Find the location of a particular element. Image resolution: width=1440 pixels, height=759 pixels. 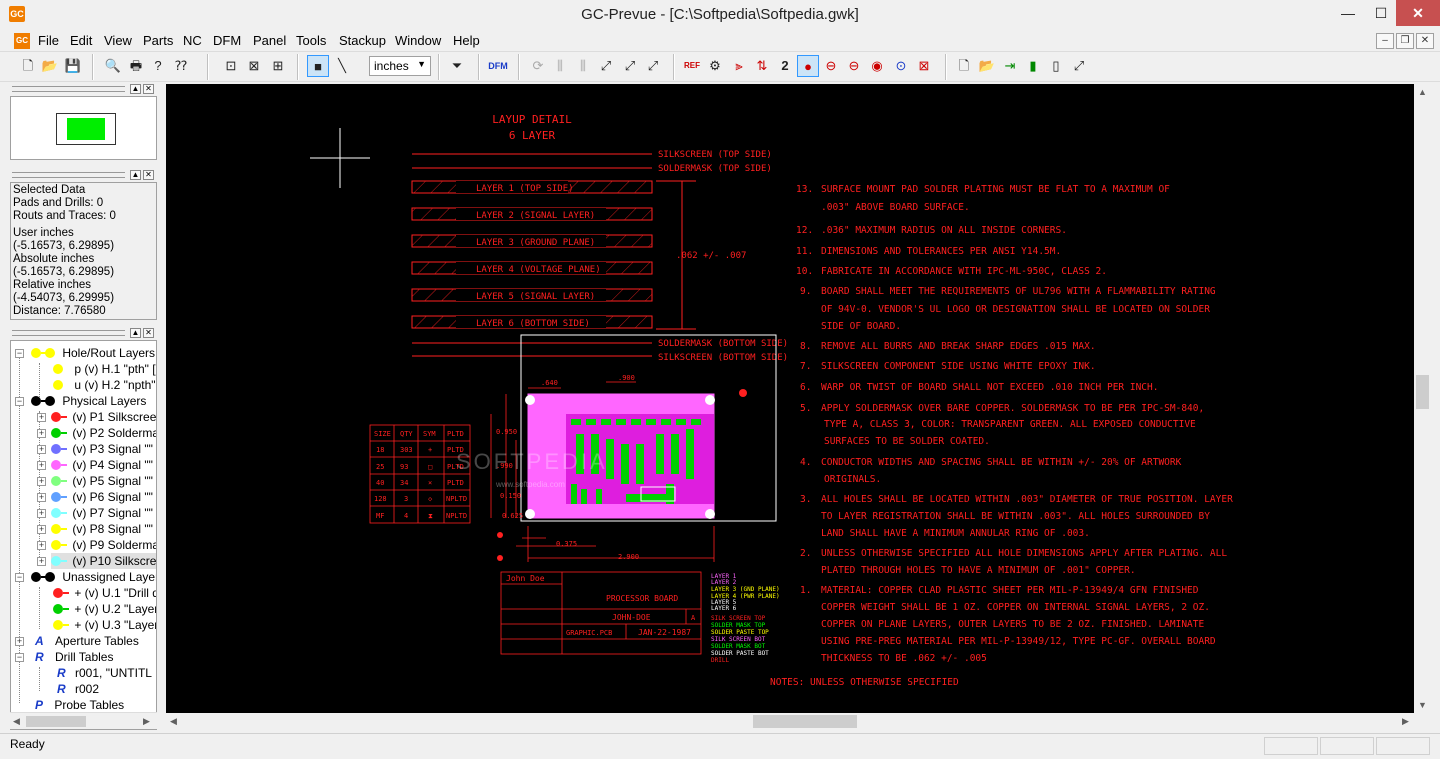

close-button: ✕ is located at coordinates (1418, 13).